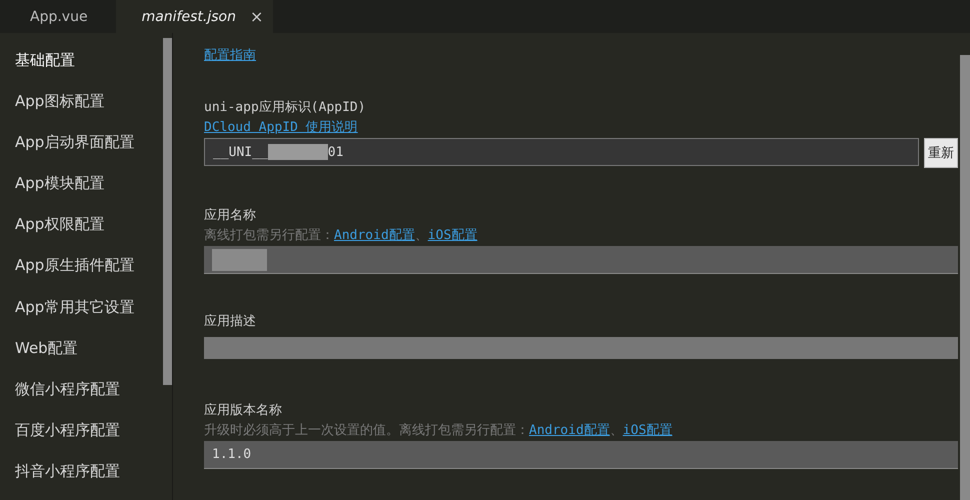  Describe the element at coordinates (81, 233) in the screenshot. I see `sidebar-item: App权限配置` at that location.